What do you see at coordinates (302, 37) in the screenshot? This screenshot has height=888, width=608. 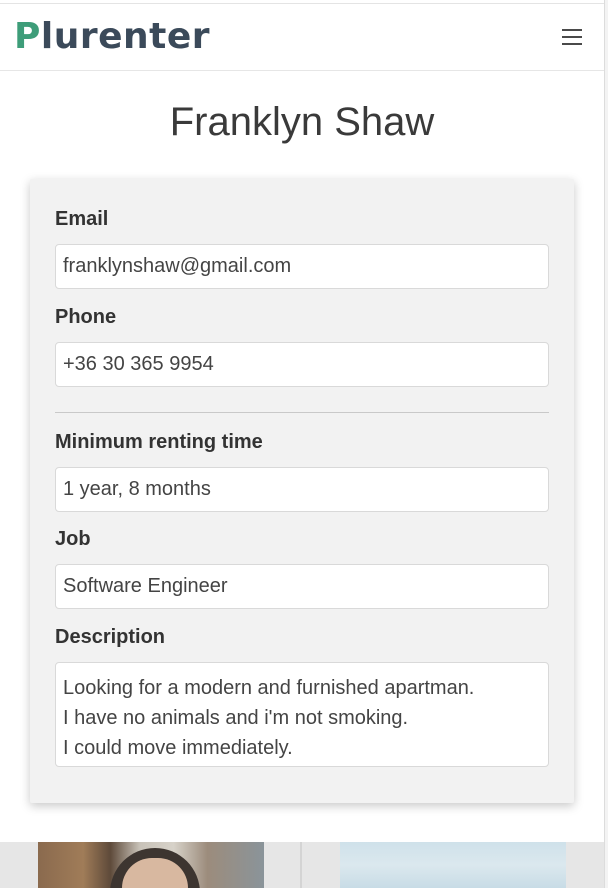 I see `navbar: Plurenter` at bounding box center [302, 37].